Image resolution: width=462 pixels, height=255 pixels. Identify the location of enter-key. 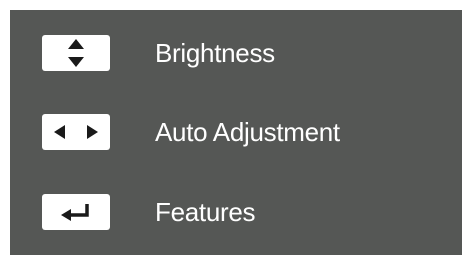
(76, 212).